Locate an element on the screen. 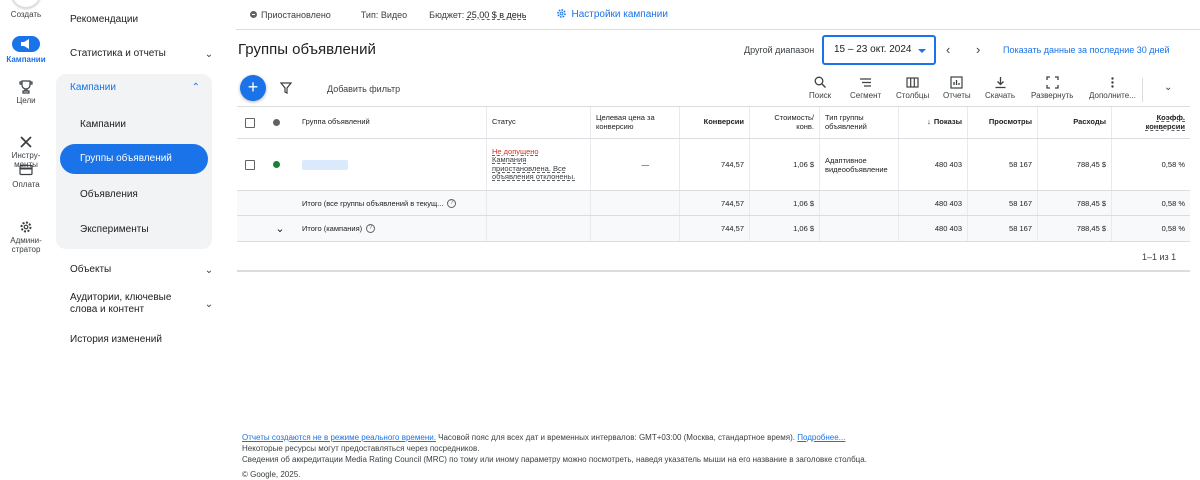  total-campaign-status-cell is located at coordinates (538, 228).